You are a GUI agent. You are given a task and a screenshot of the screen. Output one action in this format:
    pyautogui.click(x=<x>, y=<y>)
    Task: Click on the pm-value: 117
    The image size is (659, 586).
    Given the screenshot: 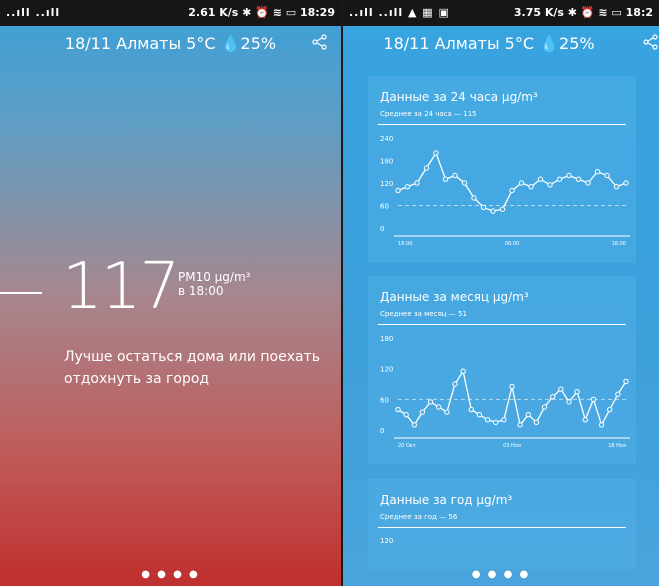 What is the action you would take?
    pyautogui.click(x=121, y=287)
    